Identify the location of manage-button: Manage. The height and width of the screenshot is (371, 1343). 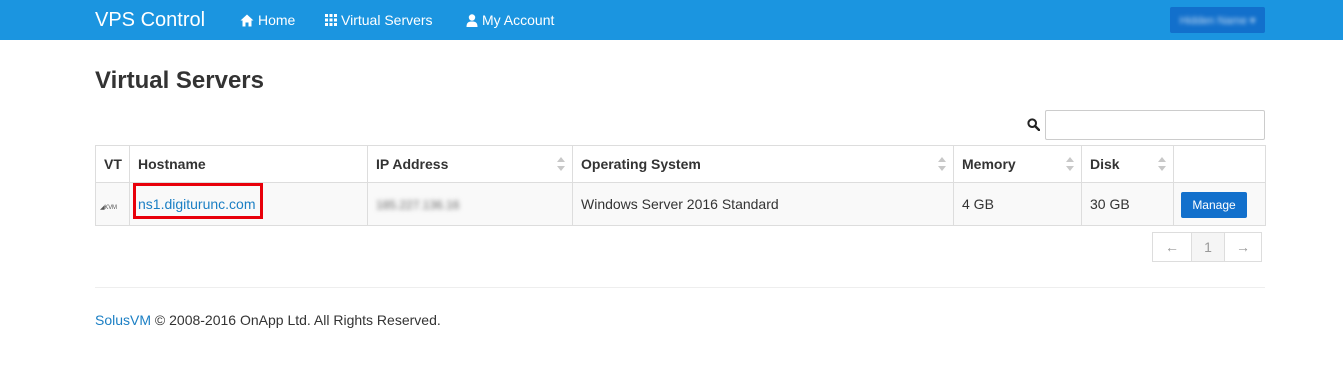
(1214, 205).